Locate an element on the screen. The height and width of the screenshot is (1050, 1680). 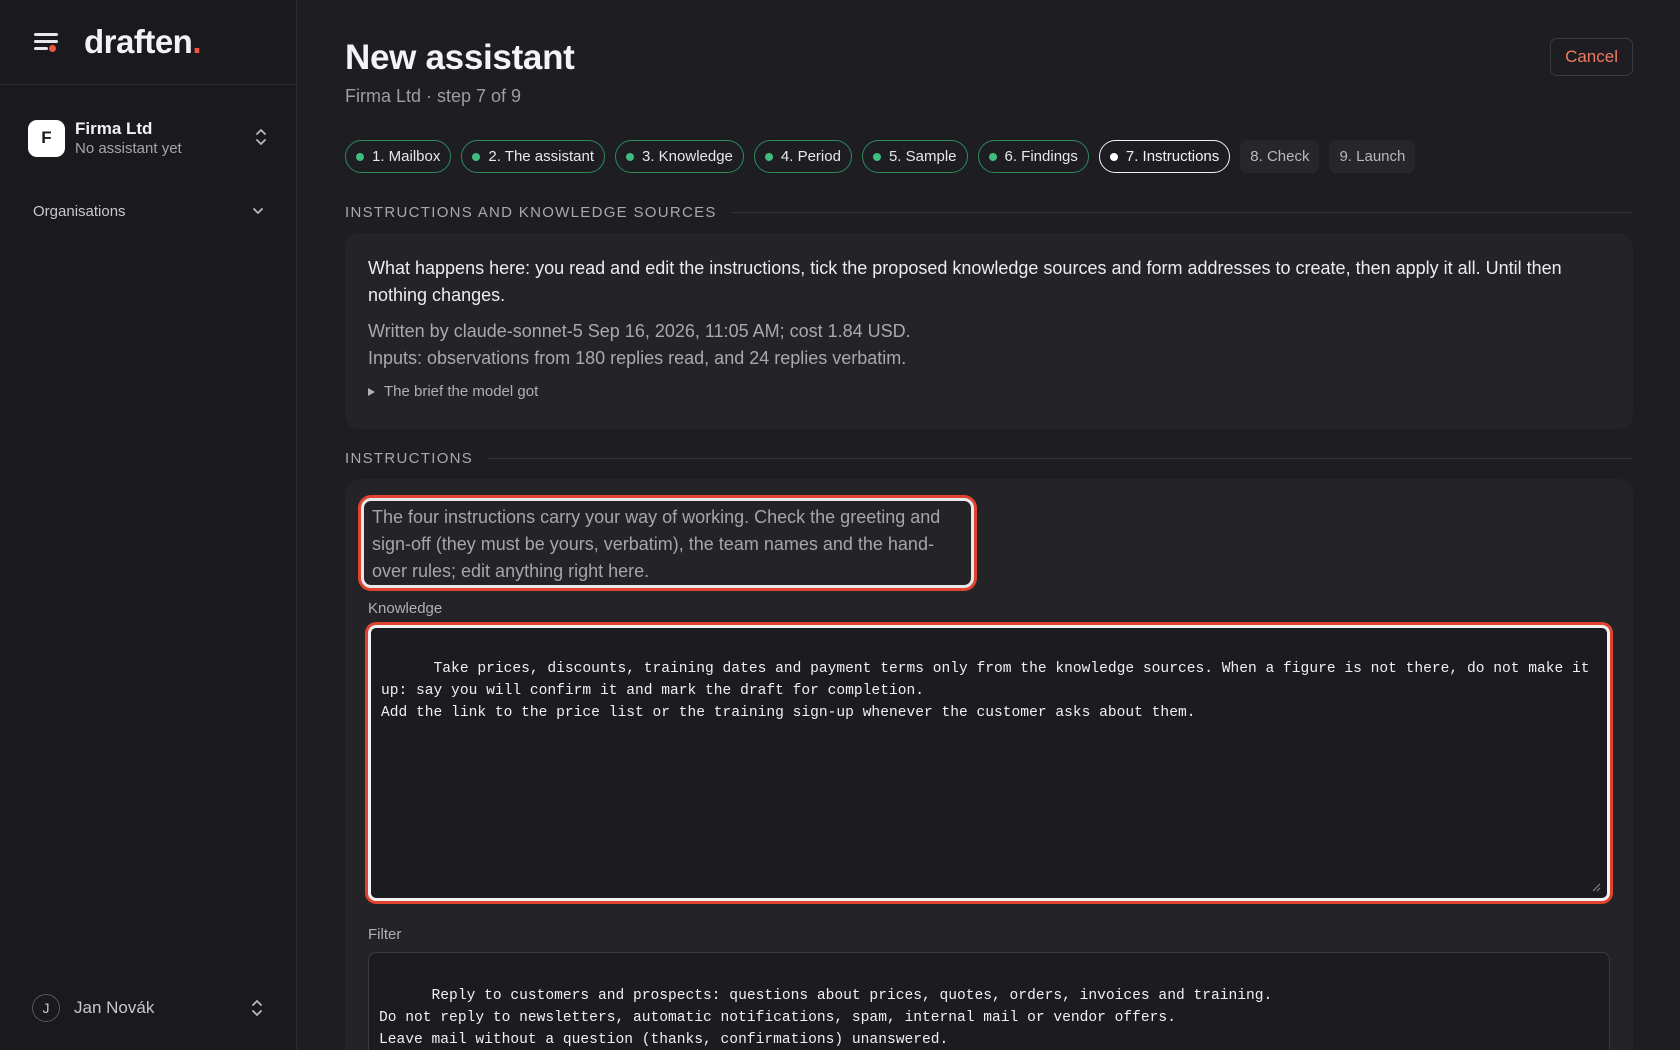
section-title: INSTRUCTIONS AND KNOWLEDGE SOURCES is located at coordinates (531, 212).